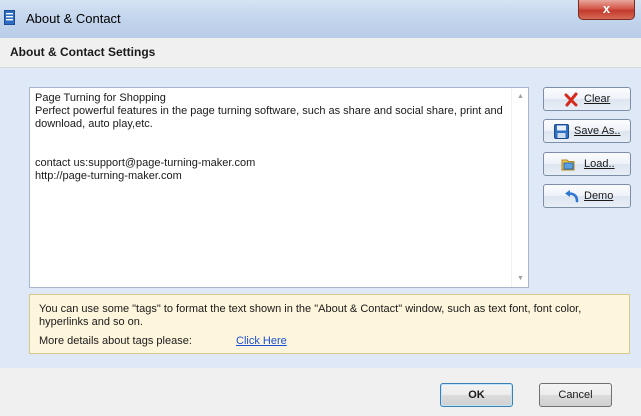 The width and height of the screenshot is (641, 416). I want to click on dialog-footer: OK Cancel, so click(320, 392).